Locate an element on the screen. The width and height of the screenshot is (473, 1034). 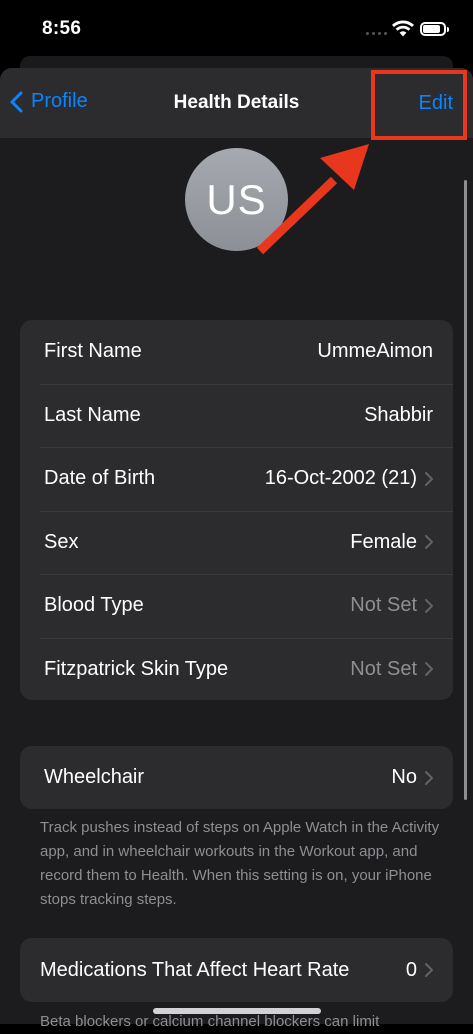
row-label: Sex is located at coordinates (61, 541).